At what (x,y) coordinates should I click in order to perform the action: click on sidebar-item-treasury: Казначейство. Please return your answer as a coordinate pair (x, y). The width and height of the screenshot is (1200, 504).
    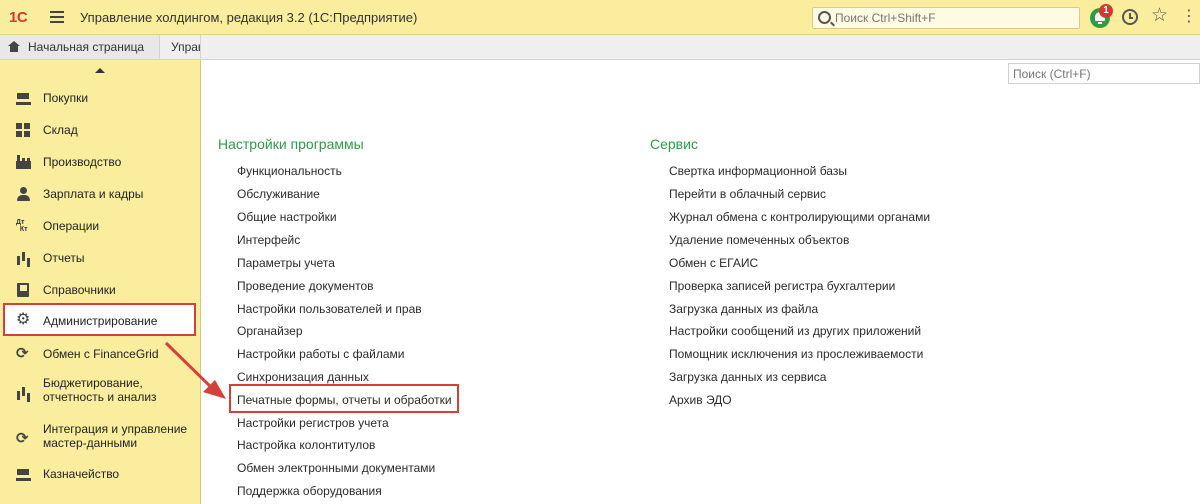
    Looking at the image, I should click on (100, 474).